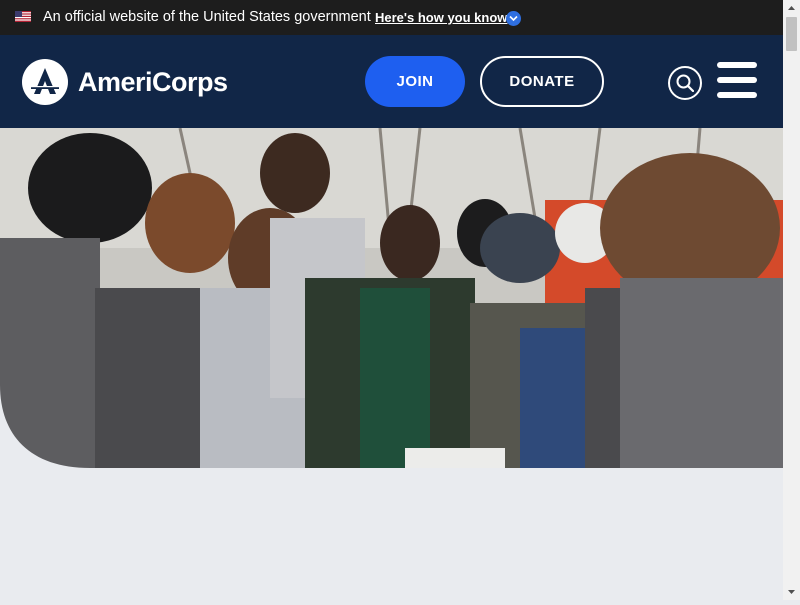  What do you see at coordinates (153, 82) in the screenshot?
I see `logo-text: AmeriCorps` at bounding box center [153, 82].